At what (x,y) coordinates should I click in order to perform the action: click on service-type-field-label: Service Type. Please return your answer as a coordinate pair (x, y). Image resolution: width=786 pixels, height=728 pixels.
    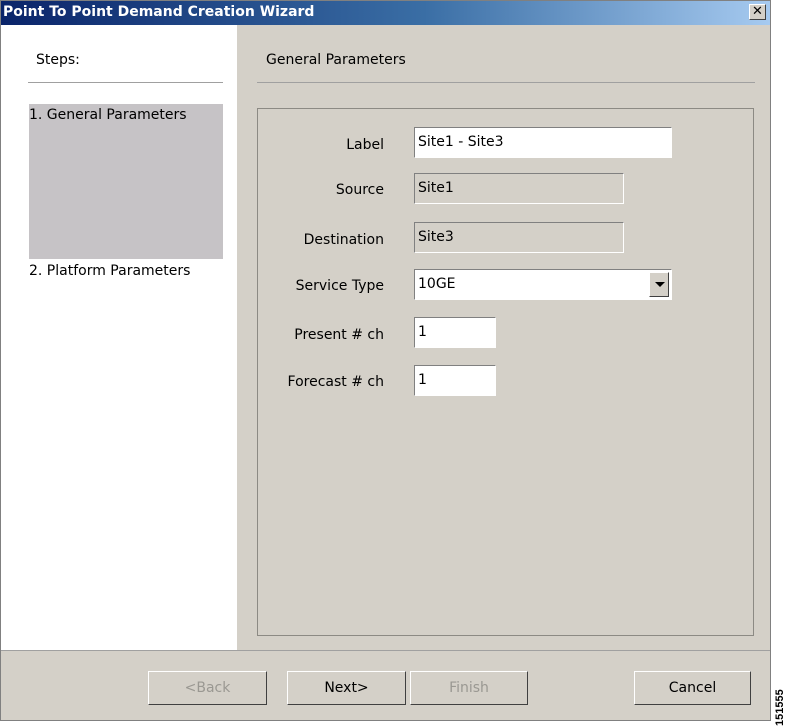
    Looking at the image, I should click on (339, 286).